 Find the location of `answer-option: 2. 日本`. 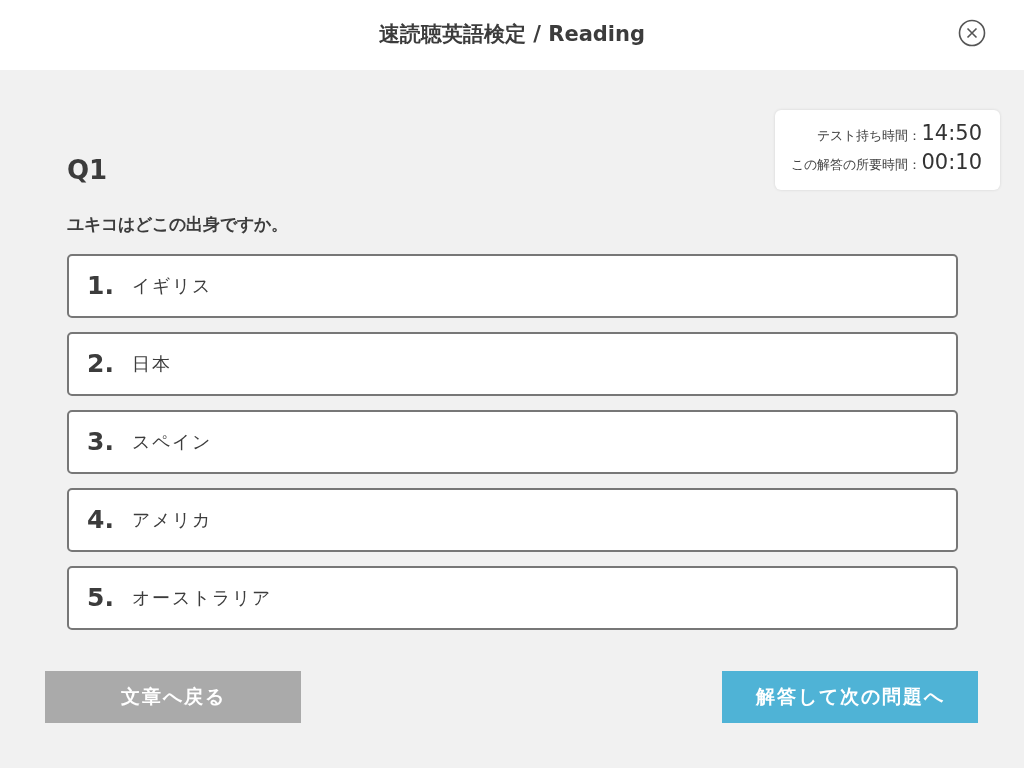

answer-option: 2. 日本 is located at coordinates (512, 363).